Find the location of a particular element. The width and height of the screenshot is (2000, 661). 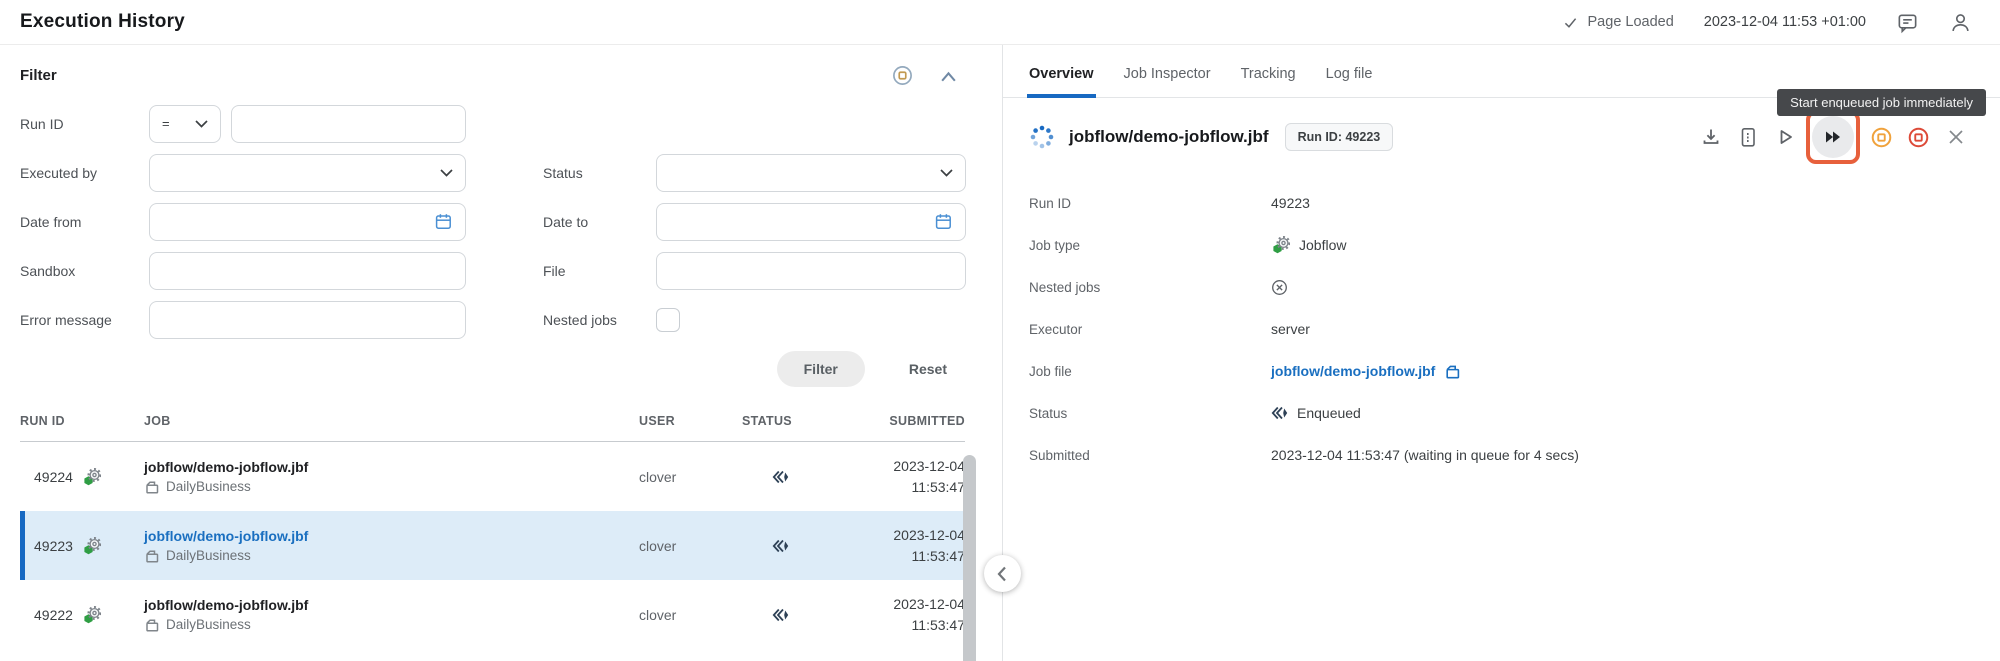

filter-button: Filter is located at coordinates (820, 369).